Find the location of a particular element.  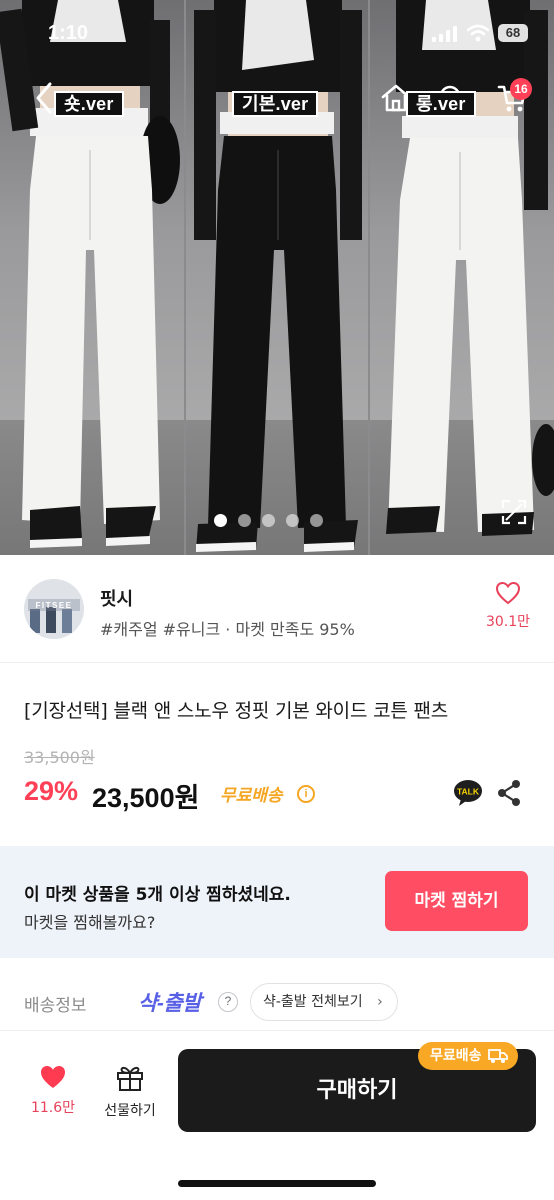

original-price: 33,500원 is located at coordinates (59, 757).